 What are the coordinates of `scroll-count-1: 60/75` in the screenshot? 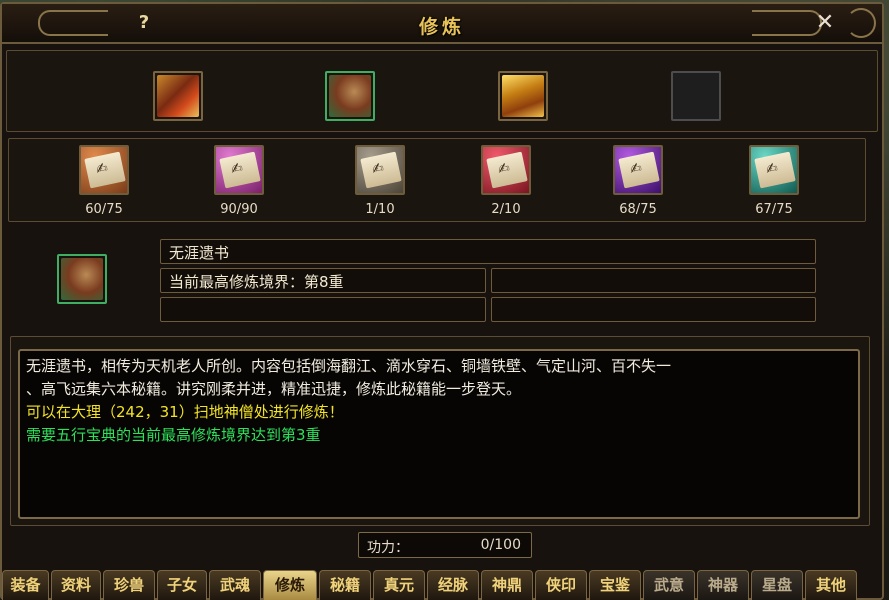 It's located at (104, 209).